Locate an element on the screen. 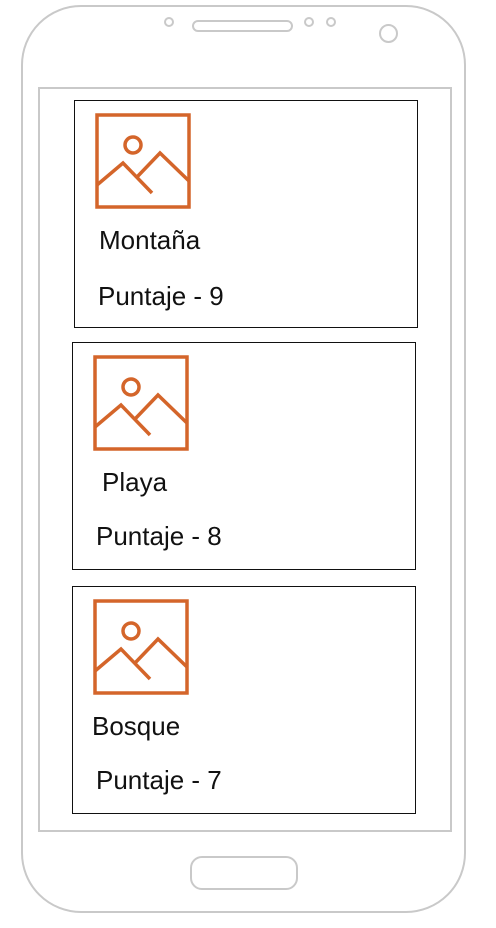  card-title: Bosque is located at coordinates (136, 726).